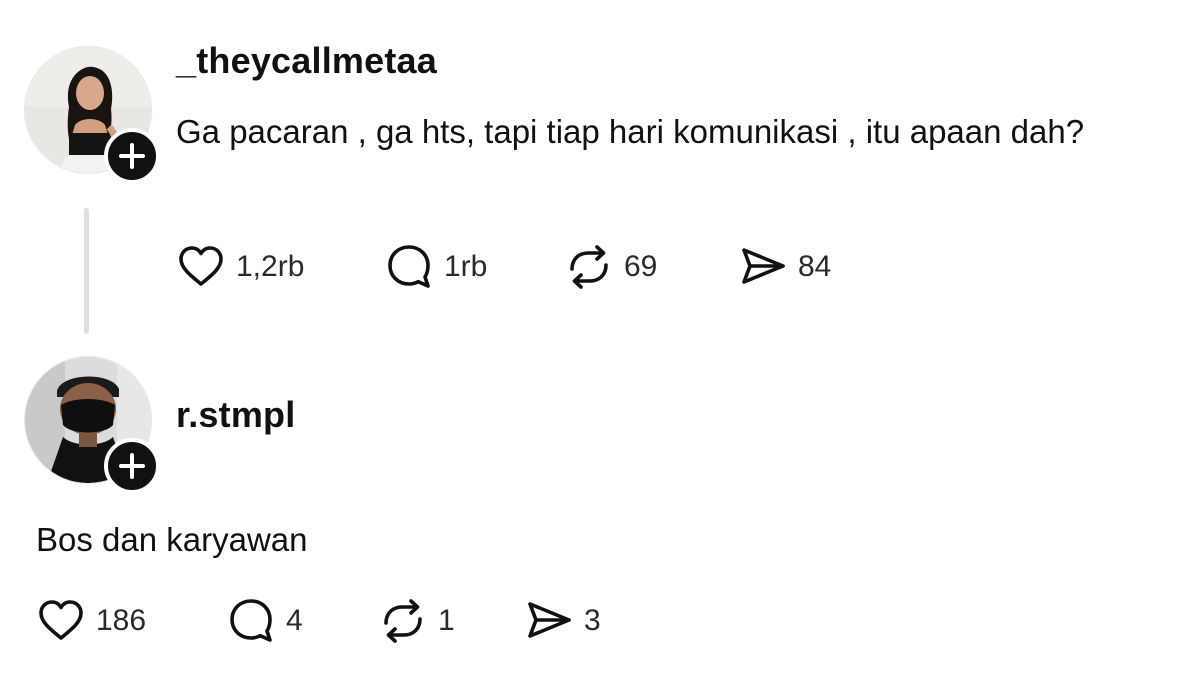  I want to click on like-count: 1,2rb, so click(270, 266).